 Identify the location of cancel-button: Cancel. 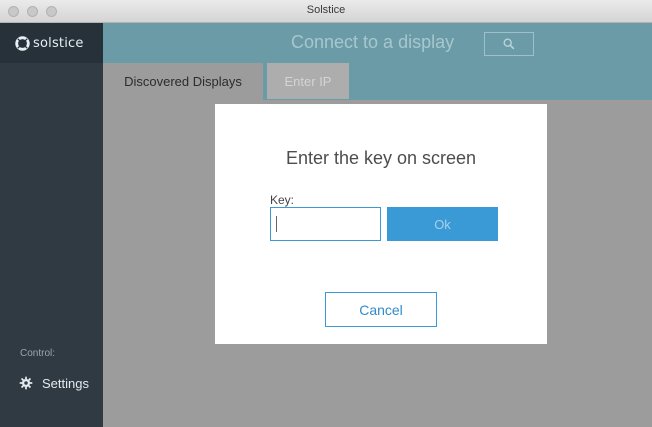
(381, 309).